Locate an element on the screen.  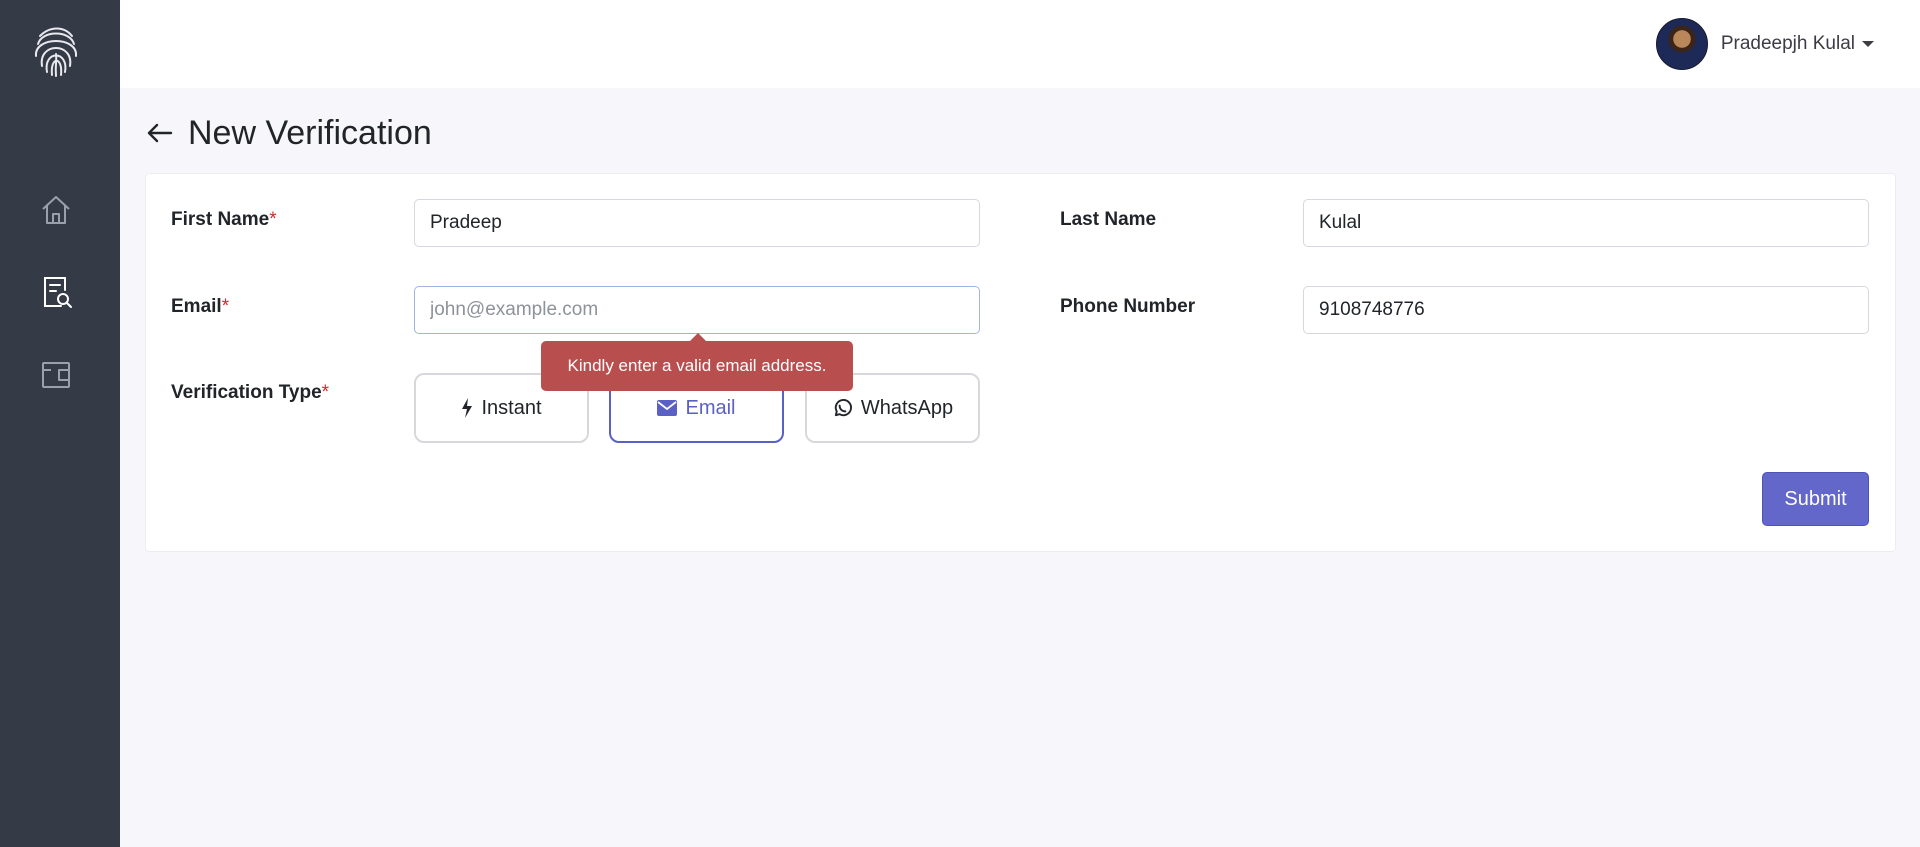
email-label: Email* is located at coordinates (200, 307).